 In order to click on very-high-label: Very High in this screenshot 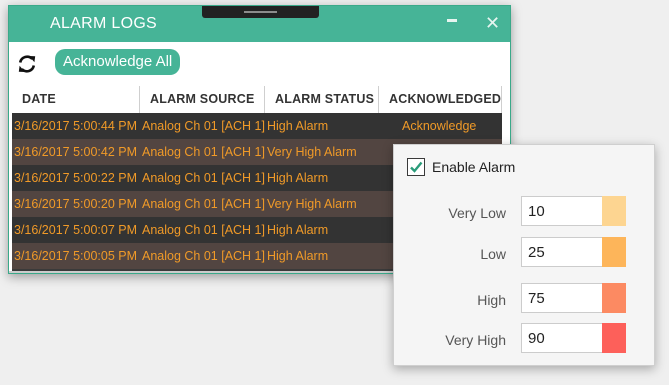, I will do `click(475, 340)`.